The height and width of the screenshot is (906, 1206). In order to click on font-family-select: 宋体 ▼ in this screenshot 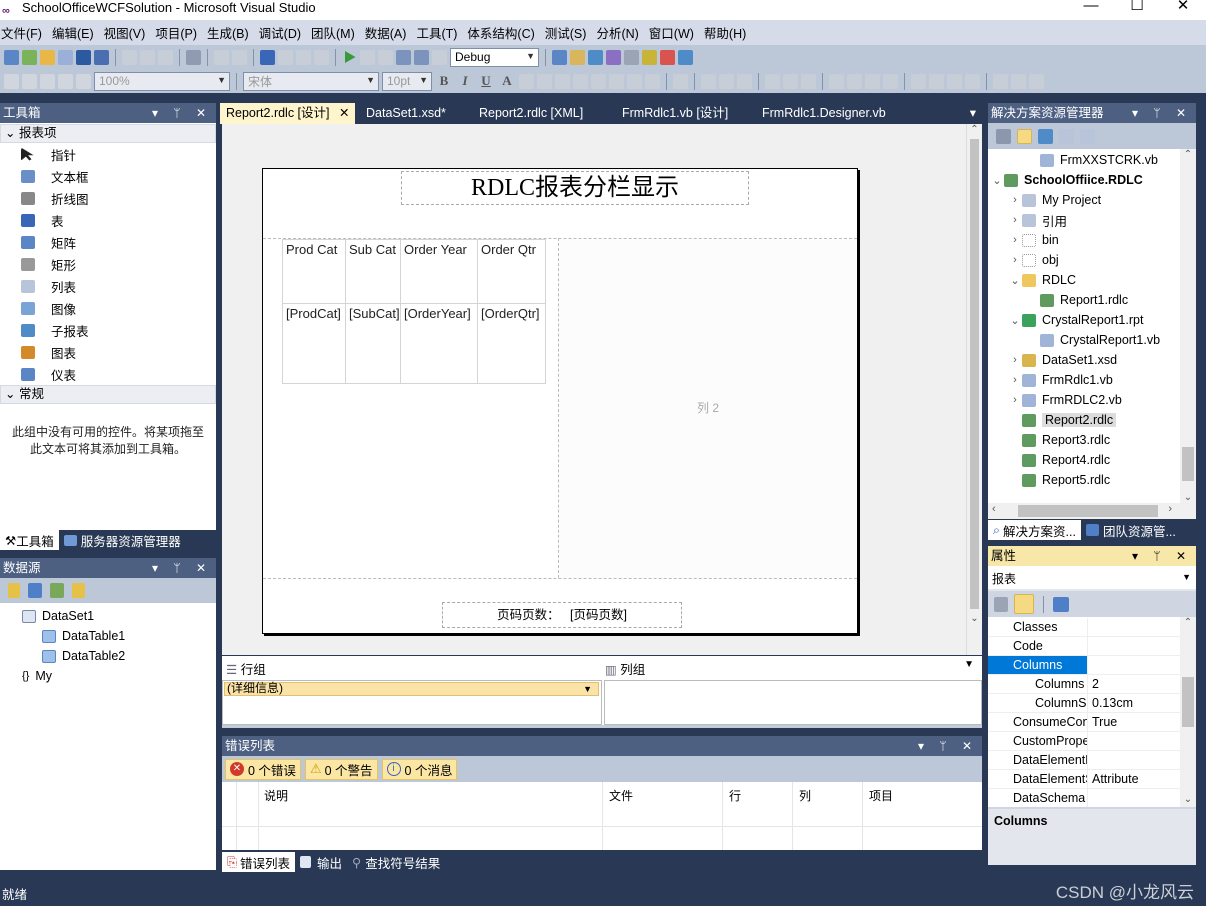, I will do `click(311, 81)`.